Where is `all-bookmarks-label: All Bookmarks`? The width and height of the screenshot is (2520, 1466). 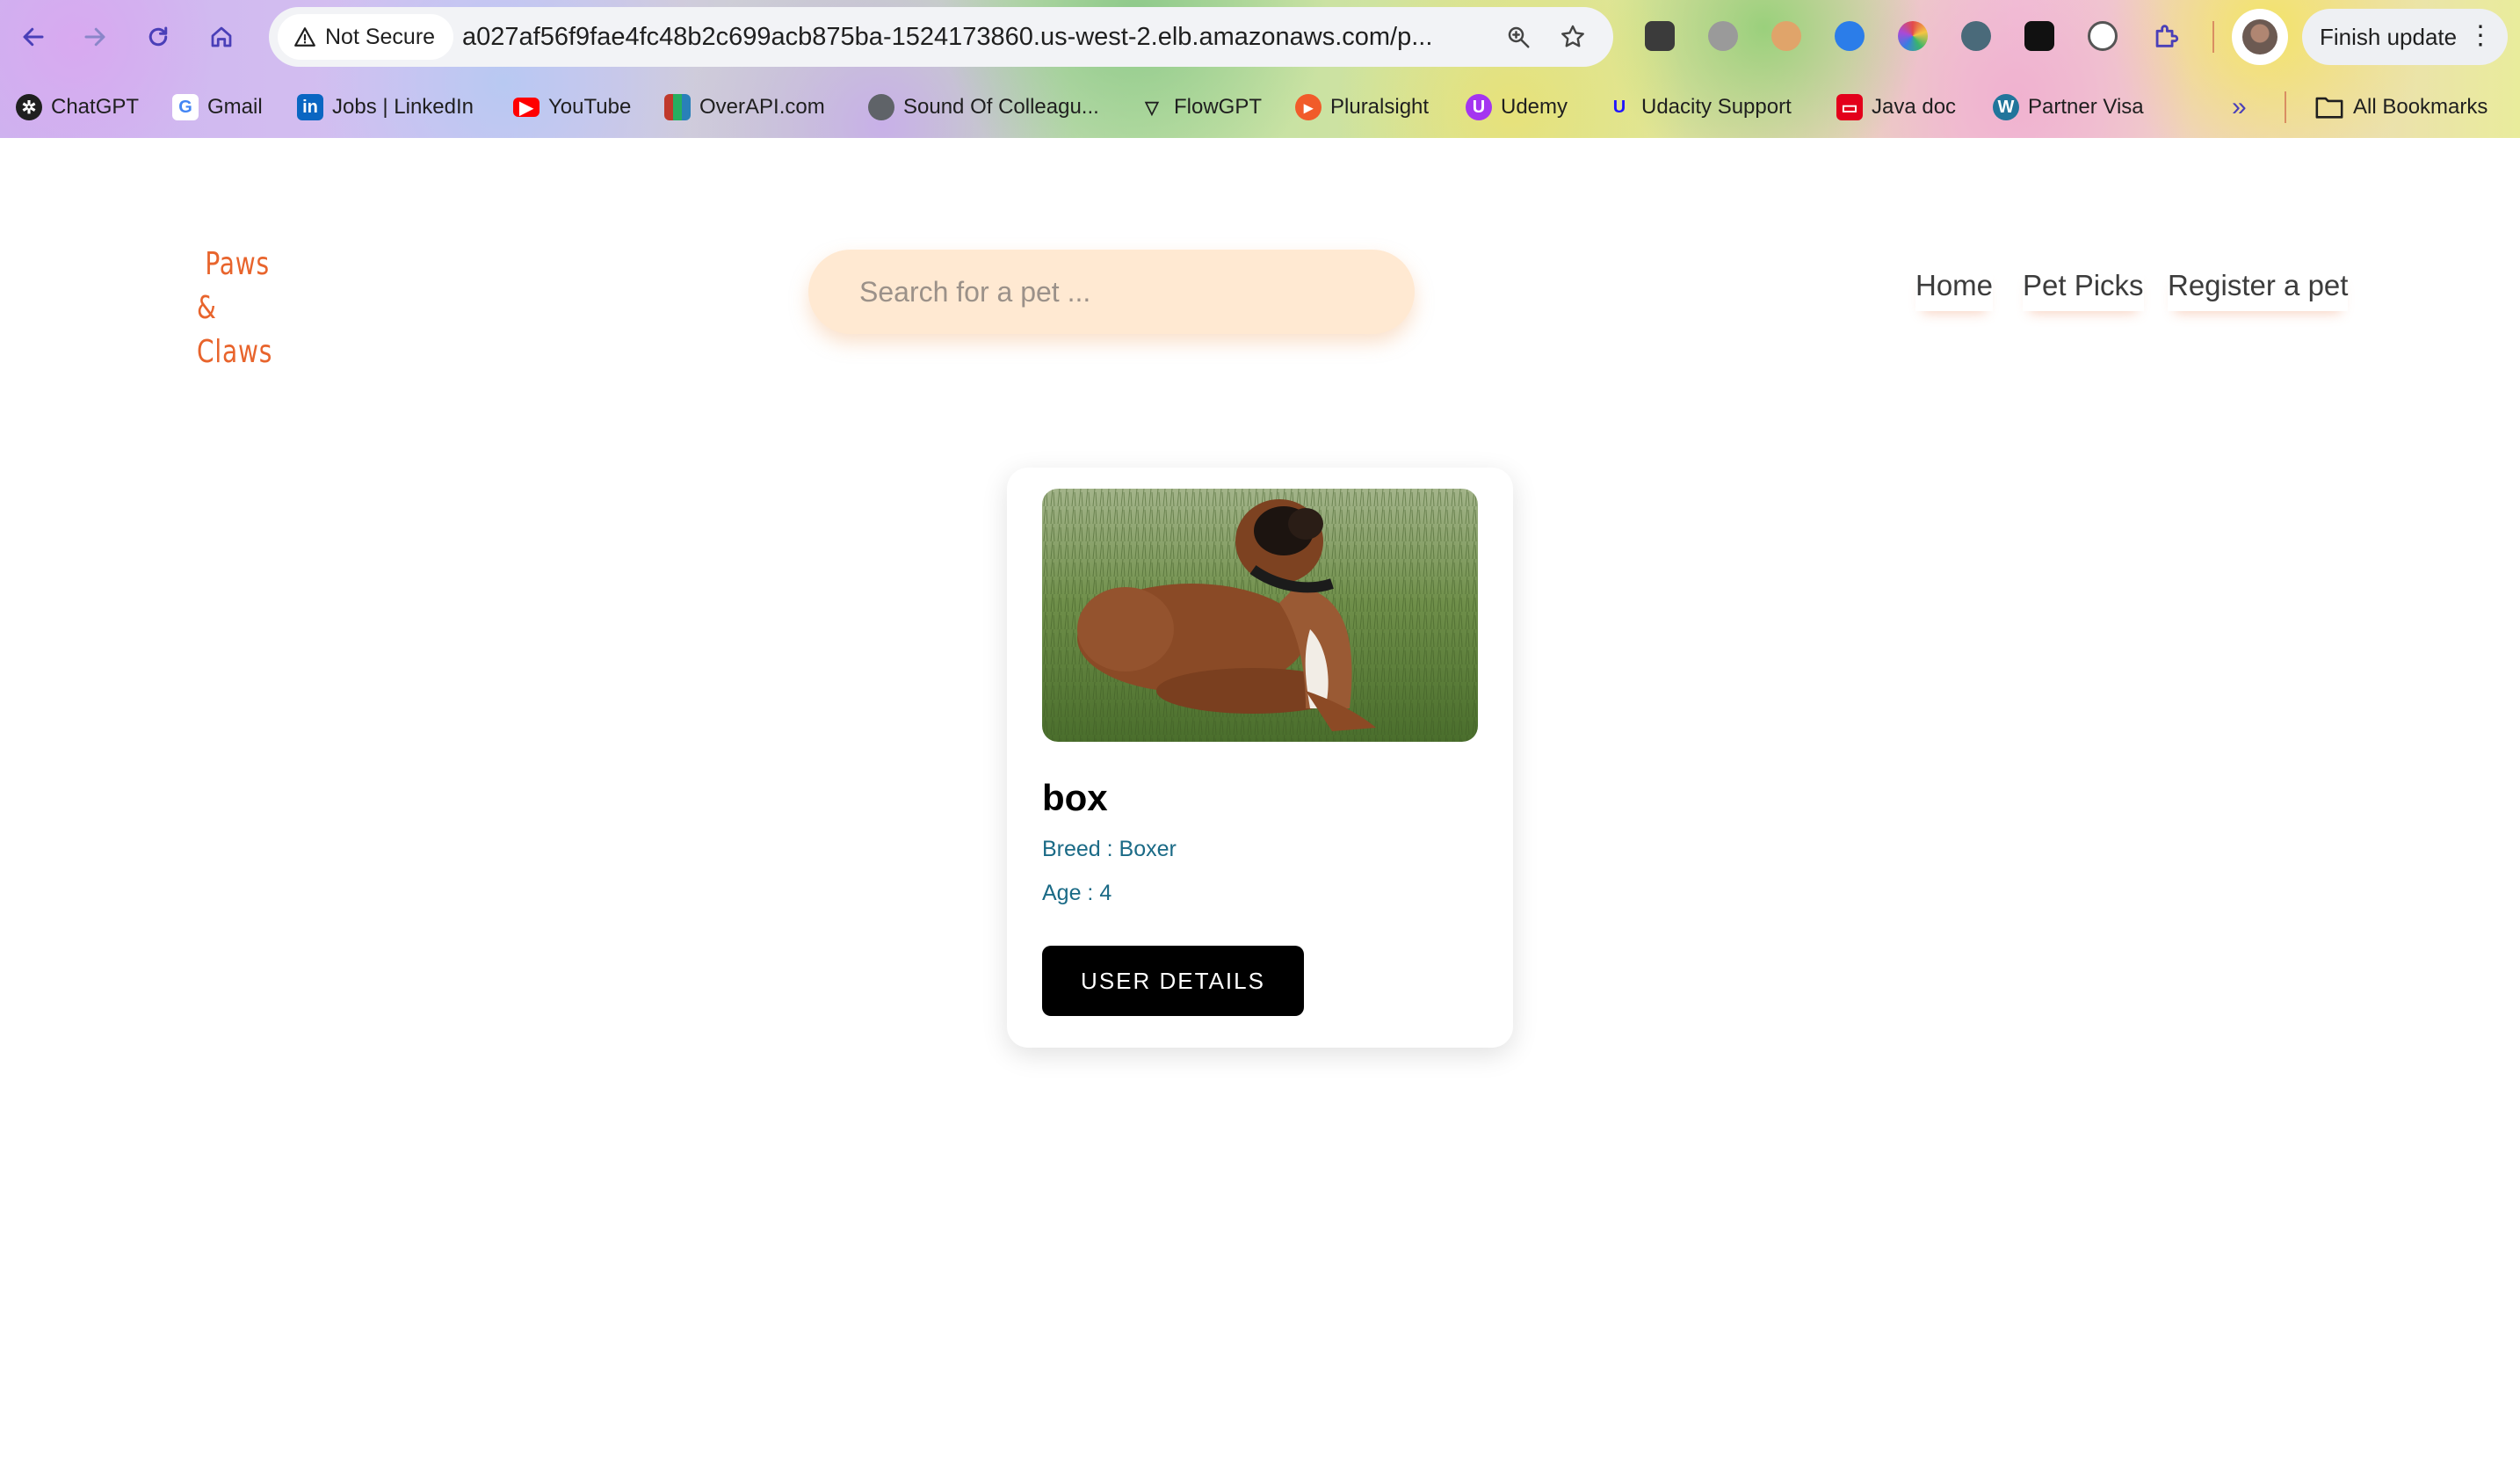
all-bookmarks-label: All Bookmarks is located at coordinates (2420, 107).